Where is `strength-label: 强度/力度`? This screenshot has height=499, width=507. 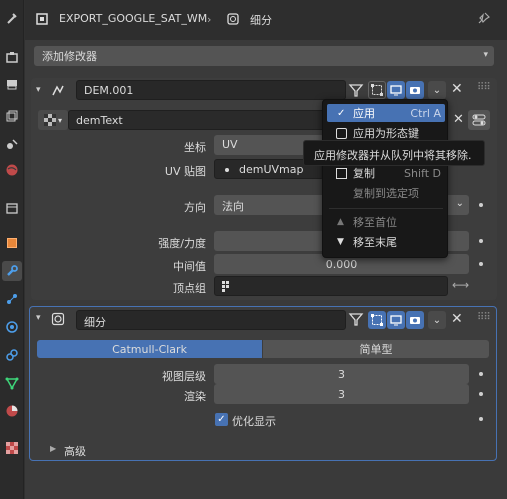
strength-label: 强度/力度 is located at coordinates (182, 243).